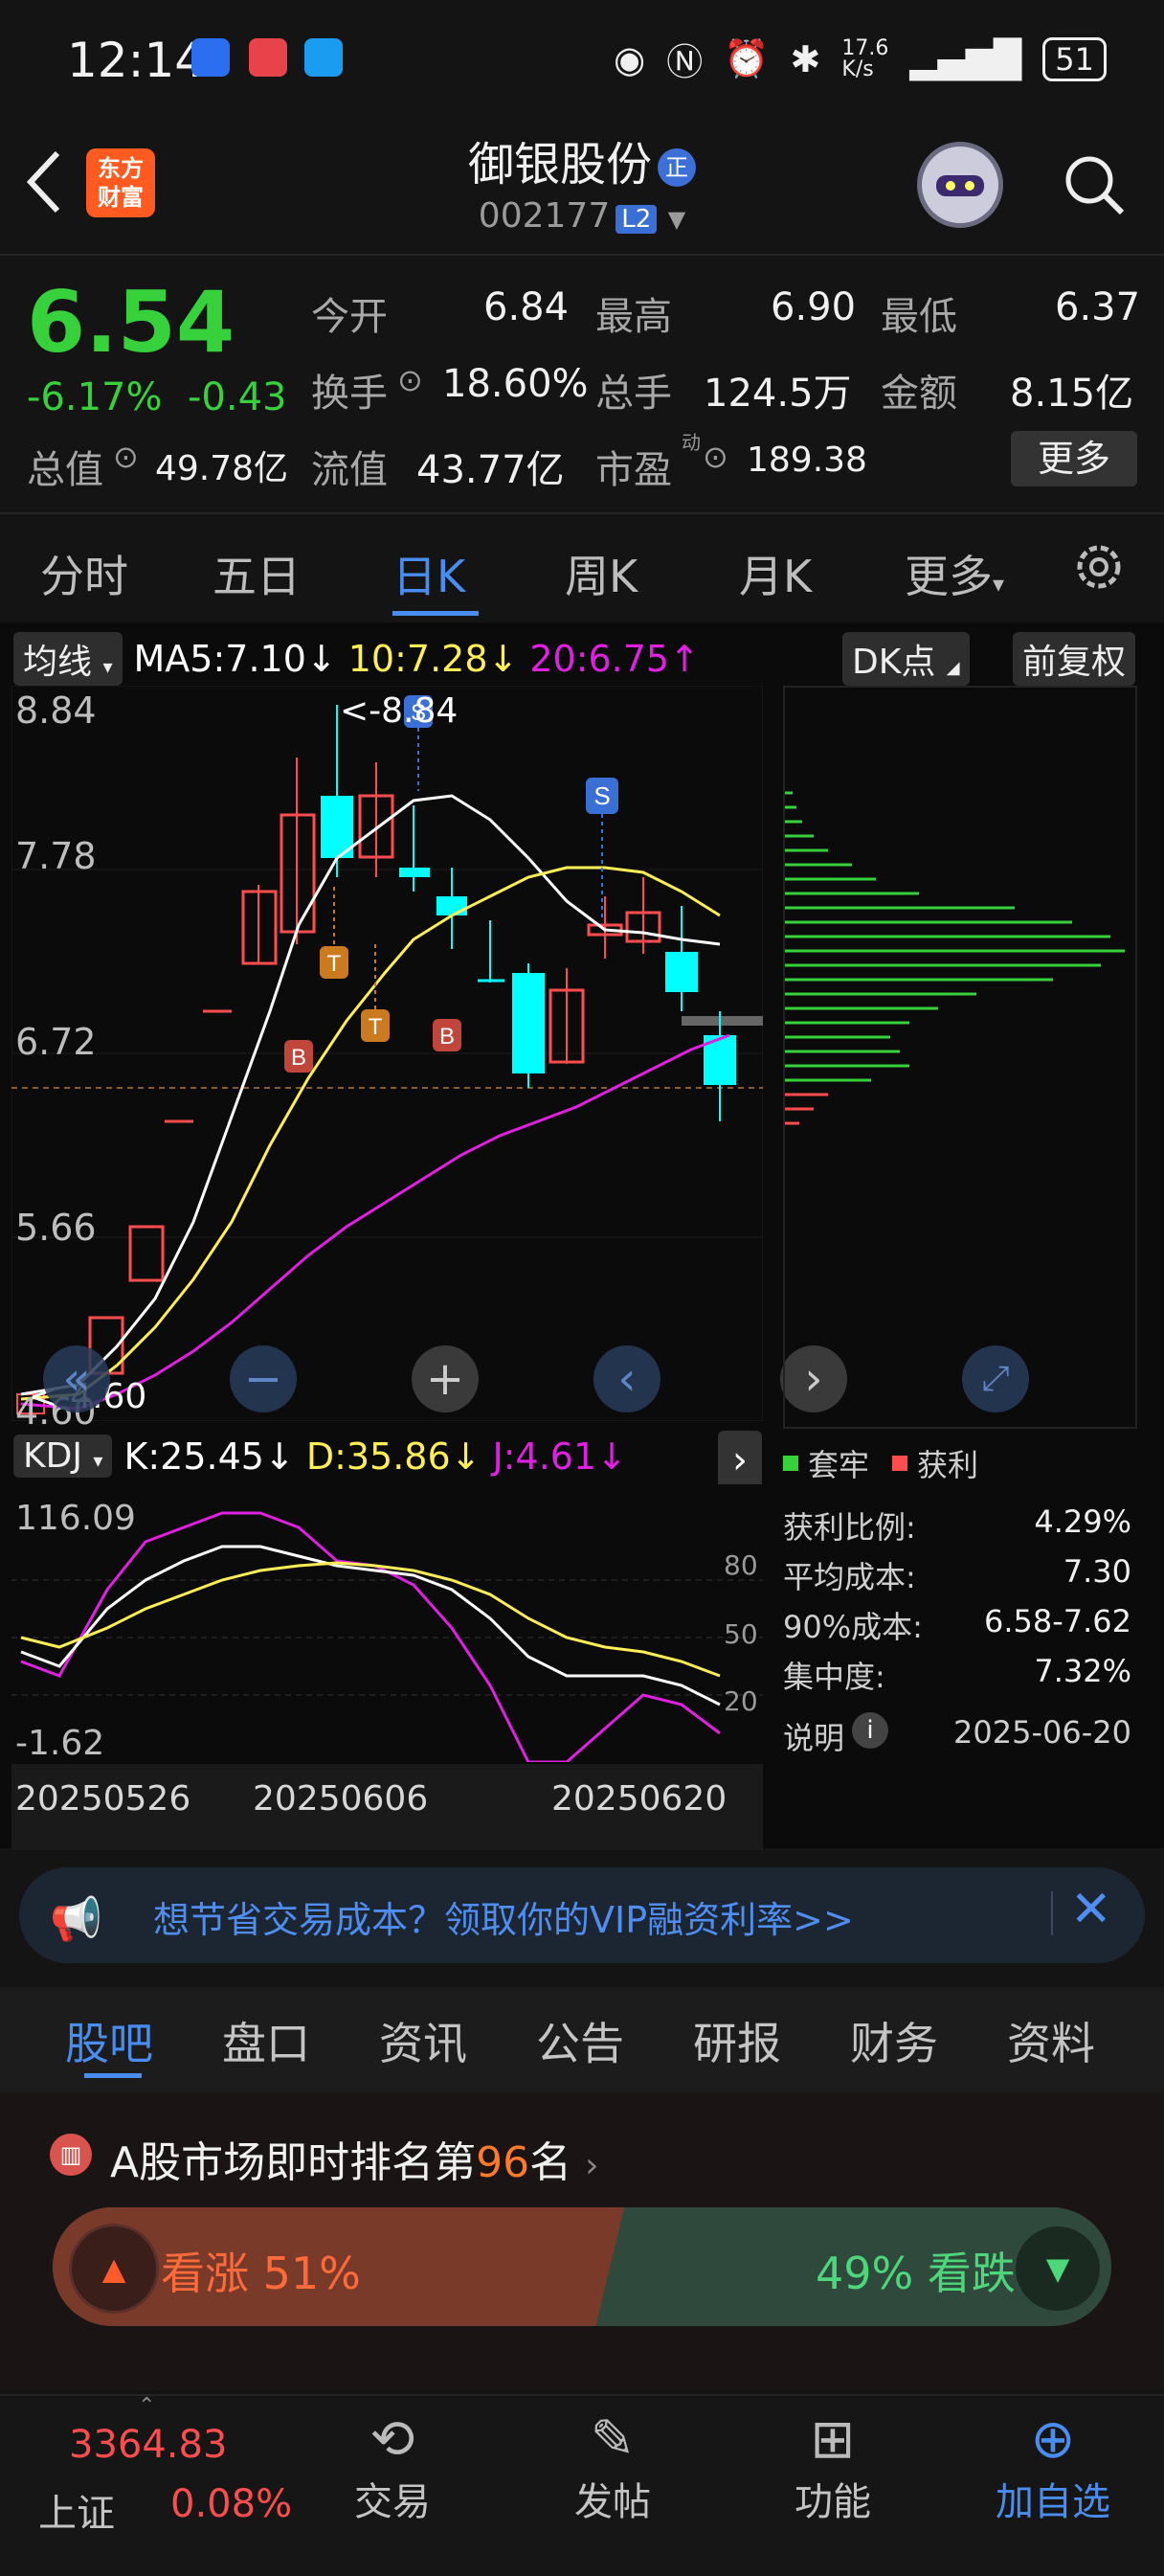 The width and height of the screenshot is (1164, 2576). Describe the element at coordinates (350, 470) in the screenshot. I see `float-label: 流值` at that location.